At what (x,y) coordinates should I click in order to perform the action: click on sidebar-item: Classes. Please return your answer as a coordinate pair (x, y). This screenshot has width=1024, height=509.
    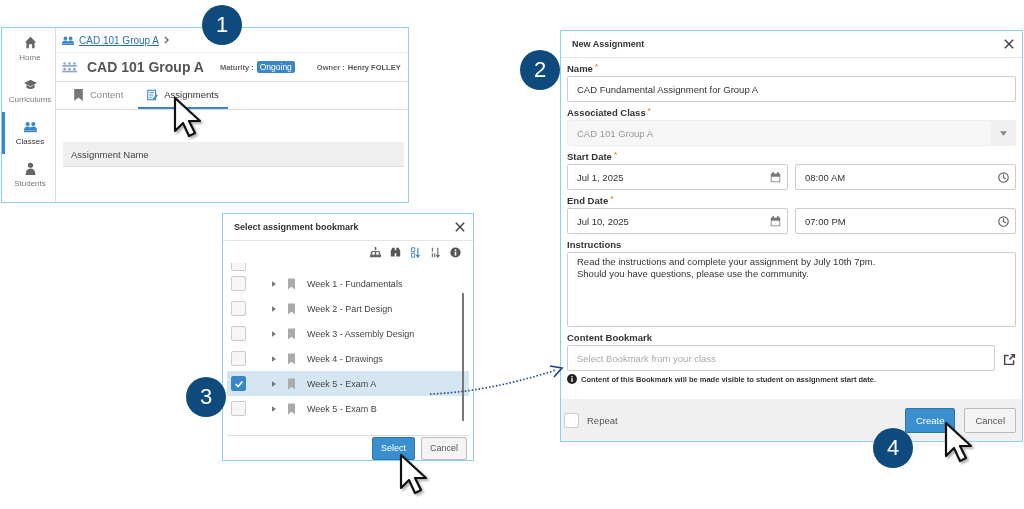
    Looking at the image, I should click on (28, 133).